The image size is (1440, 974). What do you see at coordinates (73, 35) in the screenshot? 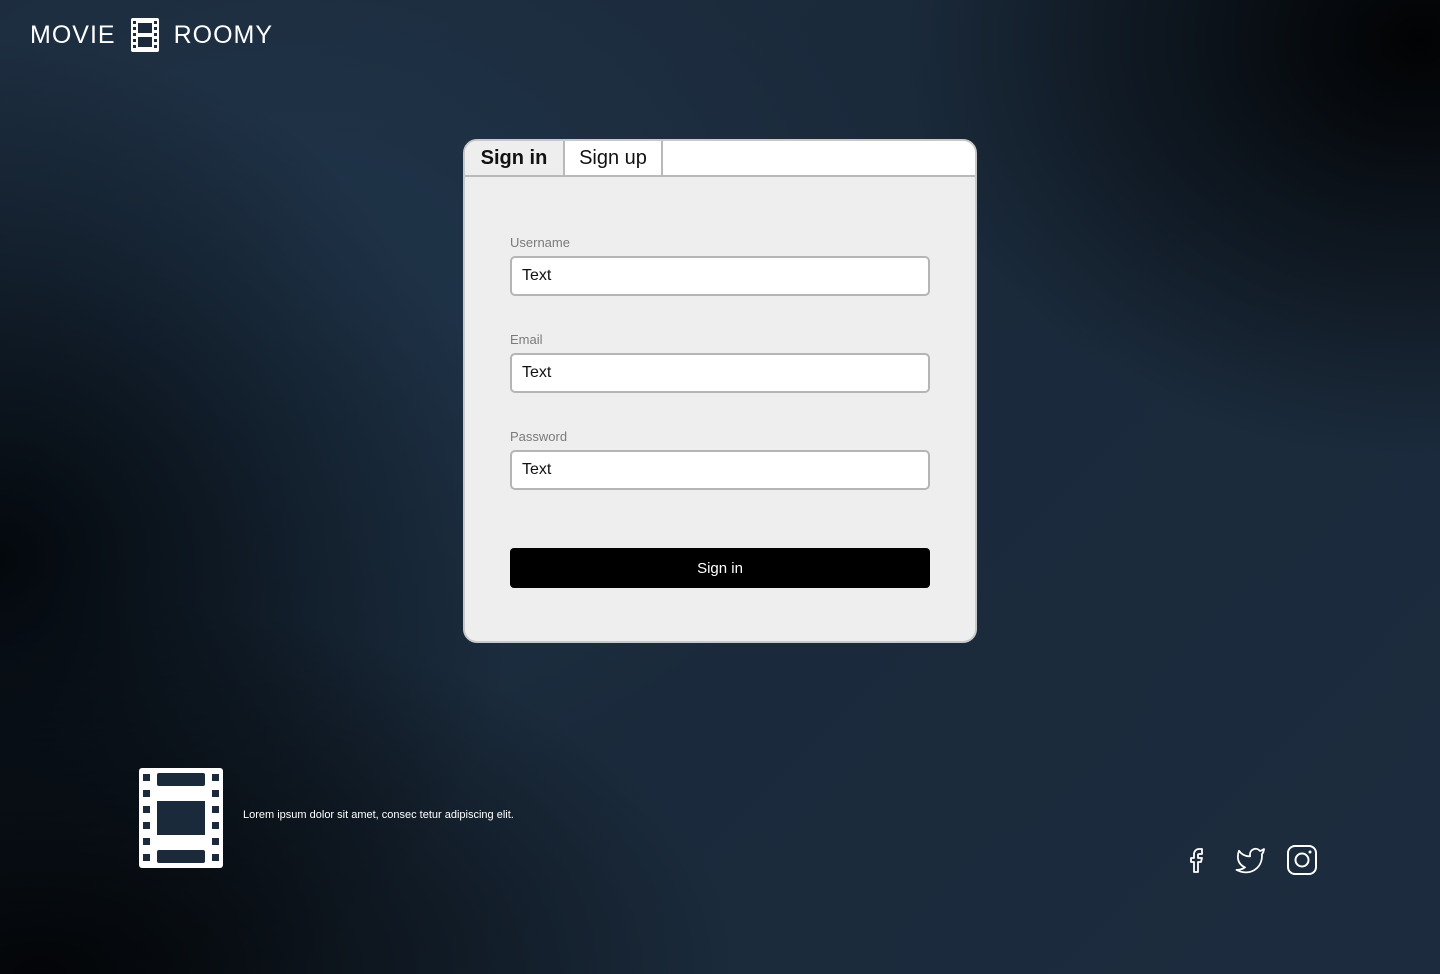
I see `logo-text-left: MOVIE` at bounding box center [73, 35].